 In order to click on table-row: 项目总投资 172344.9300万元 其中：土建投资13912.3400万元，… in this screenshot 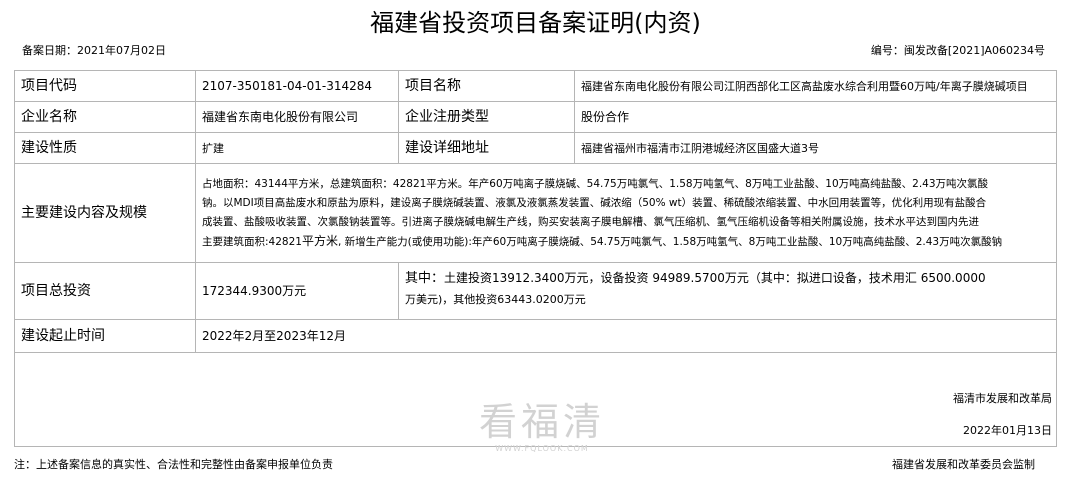, I will do `click(535, 291)`.